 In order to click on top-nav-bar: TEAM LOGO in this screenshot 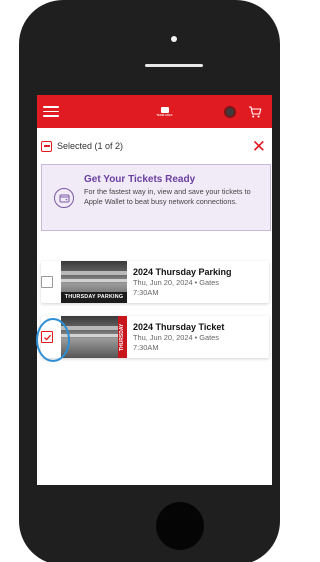, I will do `click(154, 111)`.